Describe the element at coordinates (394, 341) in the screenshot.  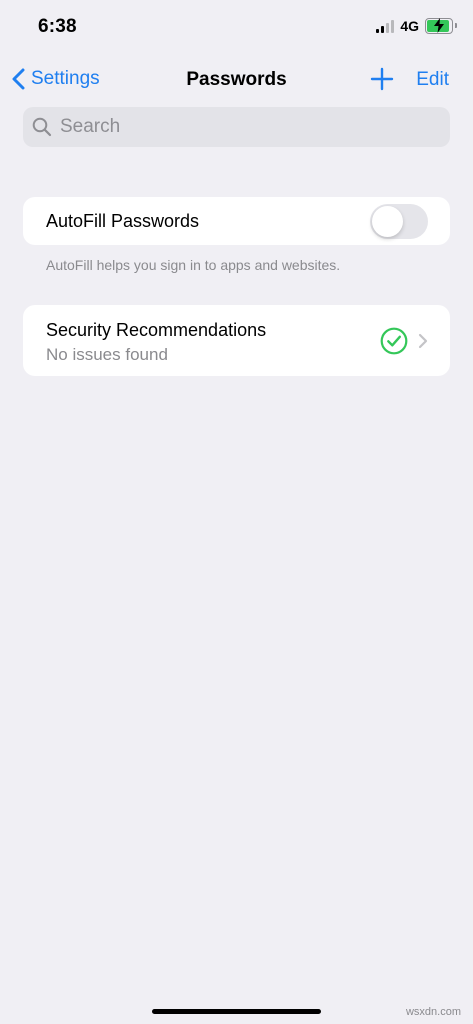
I see `checkmark-circle-icon` at that location.